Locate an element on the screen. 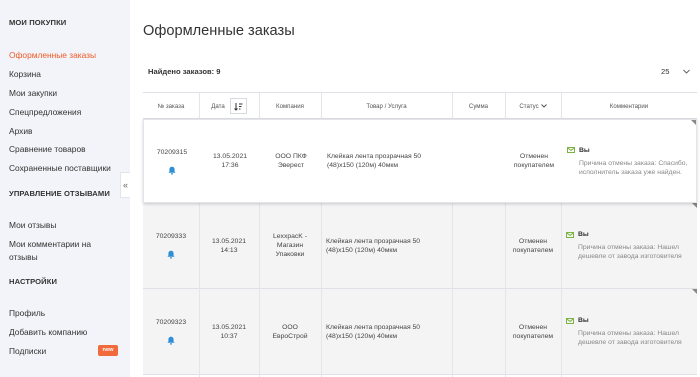 Image resolution: width=700 pixels, height=377 pixels. date-cell: 13.05.2021 17:36 is located at coordinates (230, 161).